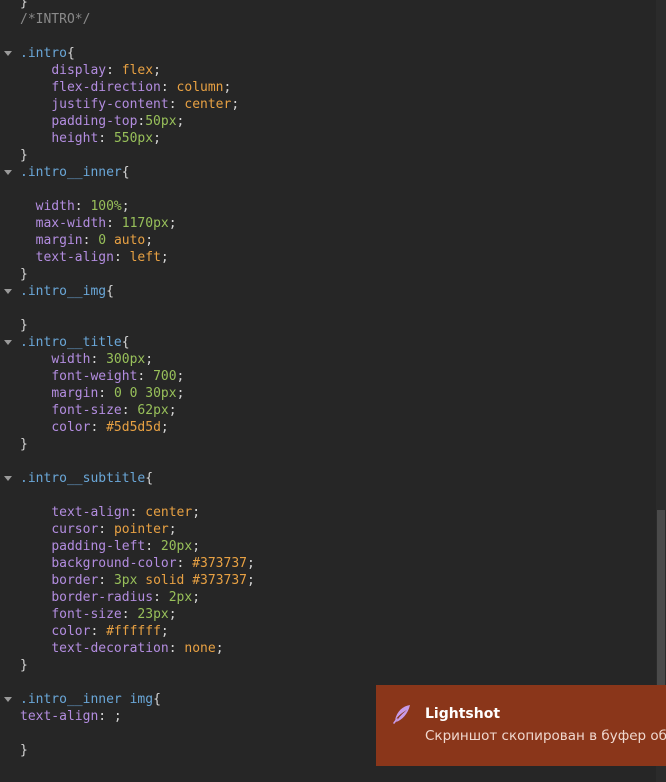 Image resolution: width=666 pixels, height=782 pixels. Describe the element at coordinates (320, 631) in the screenshot. I see `code-line: color: #ffffff;` at that location.